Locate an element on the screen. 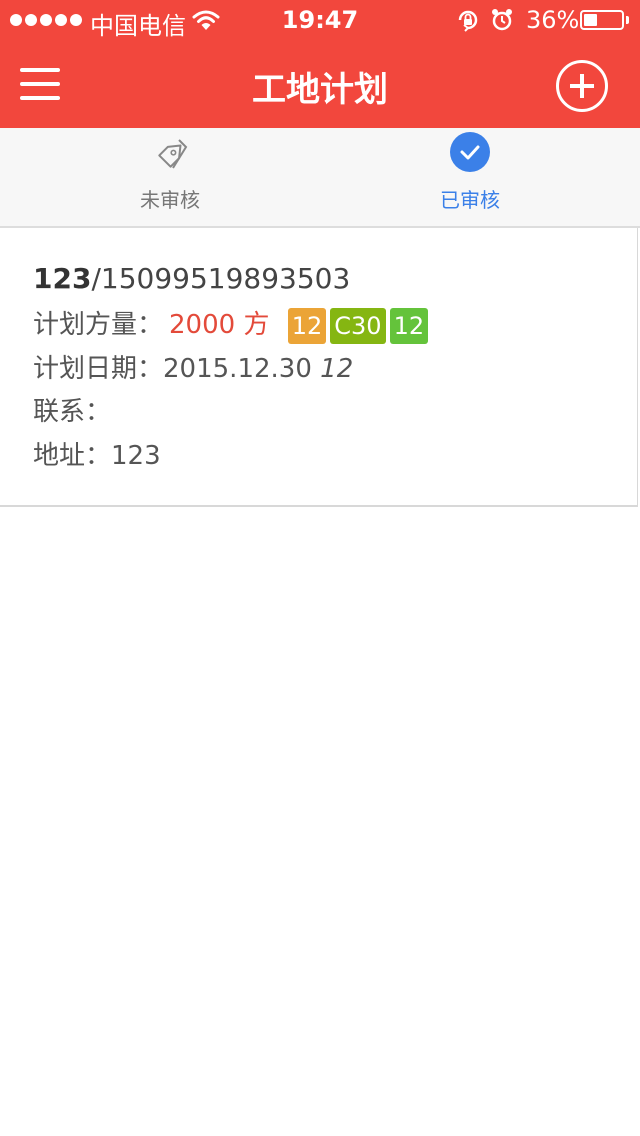 The image size is (640, 1136). address-label: 地址： is located at coordinates (72, 456).